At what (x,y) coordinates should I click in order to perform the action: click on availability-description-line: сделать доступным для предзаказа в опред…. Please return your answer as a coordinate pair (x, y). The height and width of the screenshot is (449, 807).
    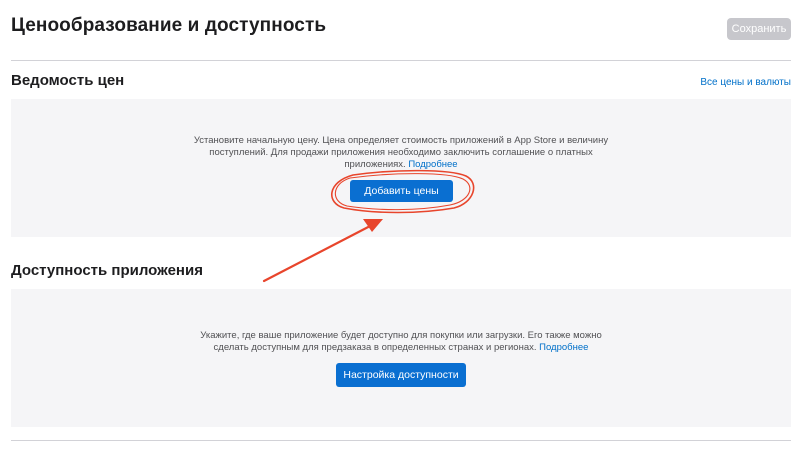
    Looking at the image, I should click on (401, 348).